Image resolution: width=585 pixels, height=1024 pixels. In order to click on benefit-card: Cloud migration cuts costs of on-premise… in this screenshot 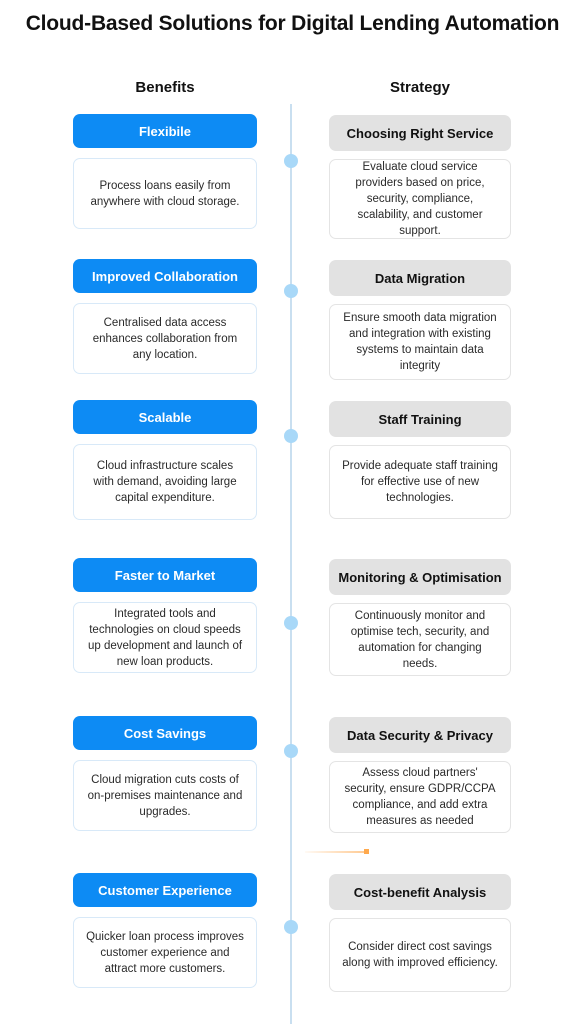, I will do `click(165, 795)`.